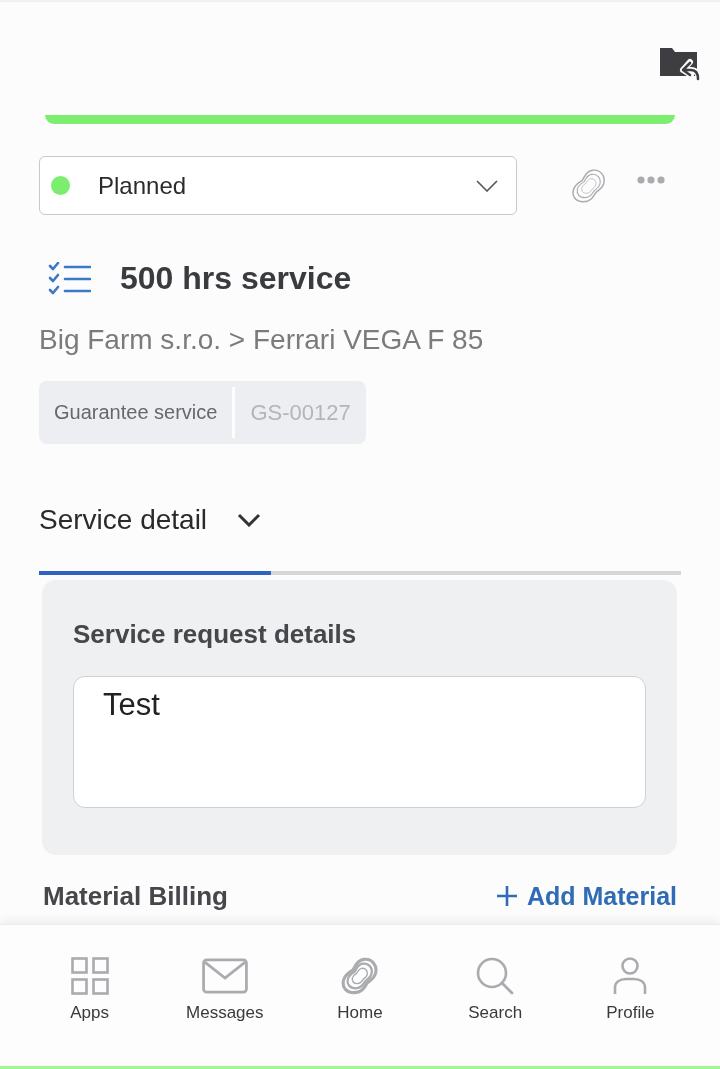  Describe the element at coordinates (679, 63) in the screenshot. I see `folder-arrow-icon` at that location.